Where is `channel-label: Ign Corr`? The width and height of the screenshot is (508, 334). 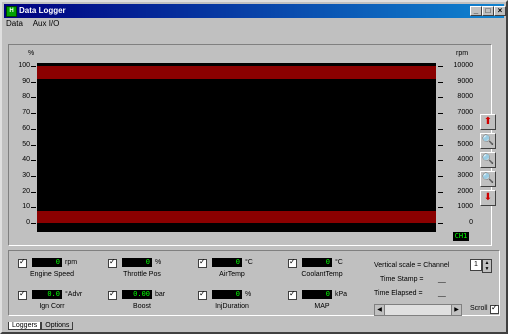 channel-label: Ign Corr is located at coordinates (52, 306).